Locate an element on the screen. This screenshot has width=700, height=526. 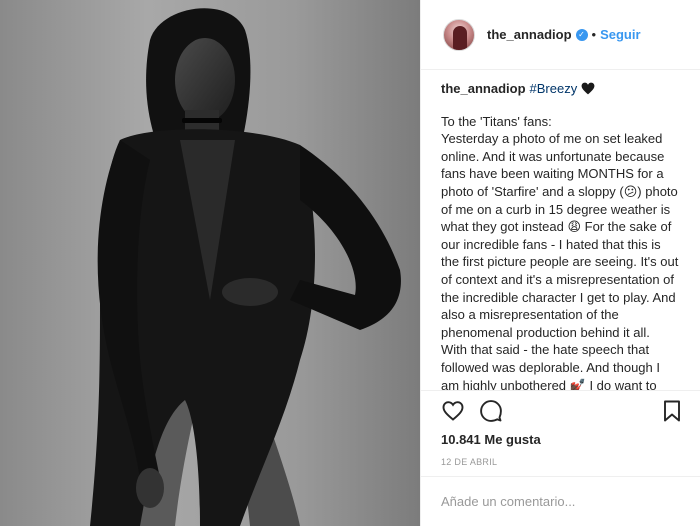
avatar is located at coordinates (459, 34).